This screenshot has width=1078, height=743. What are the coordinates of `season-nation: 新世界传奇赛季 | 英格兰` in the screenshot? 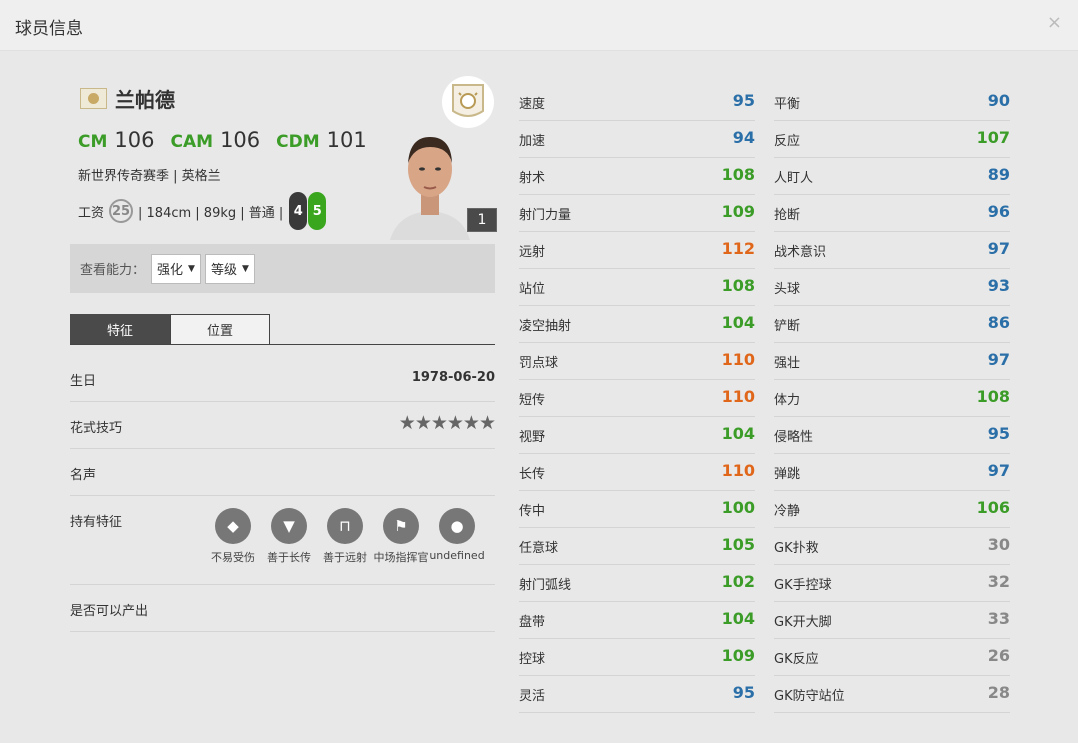 It's located at (149, 176).